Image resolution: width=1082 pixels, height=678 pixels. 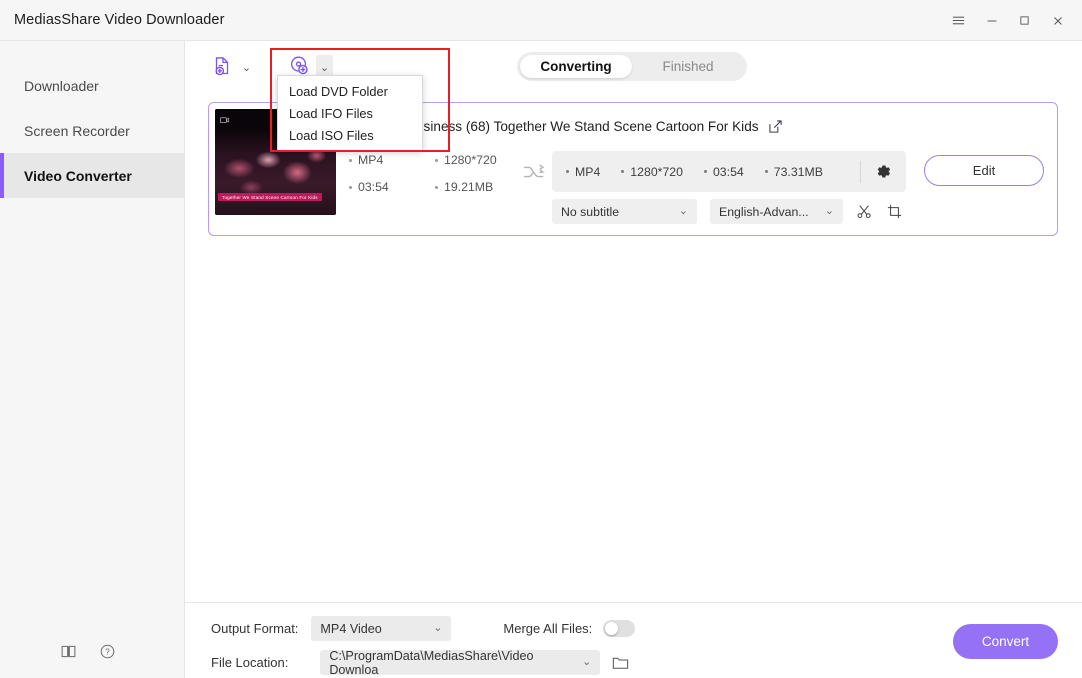 What do you see at coordinates (351, 628) in the screenshot?
I see `output-format-value: MP4 Video` at bounding box center [351, 628].